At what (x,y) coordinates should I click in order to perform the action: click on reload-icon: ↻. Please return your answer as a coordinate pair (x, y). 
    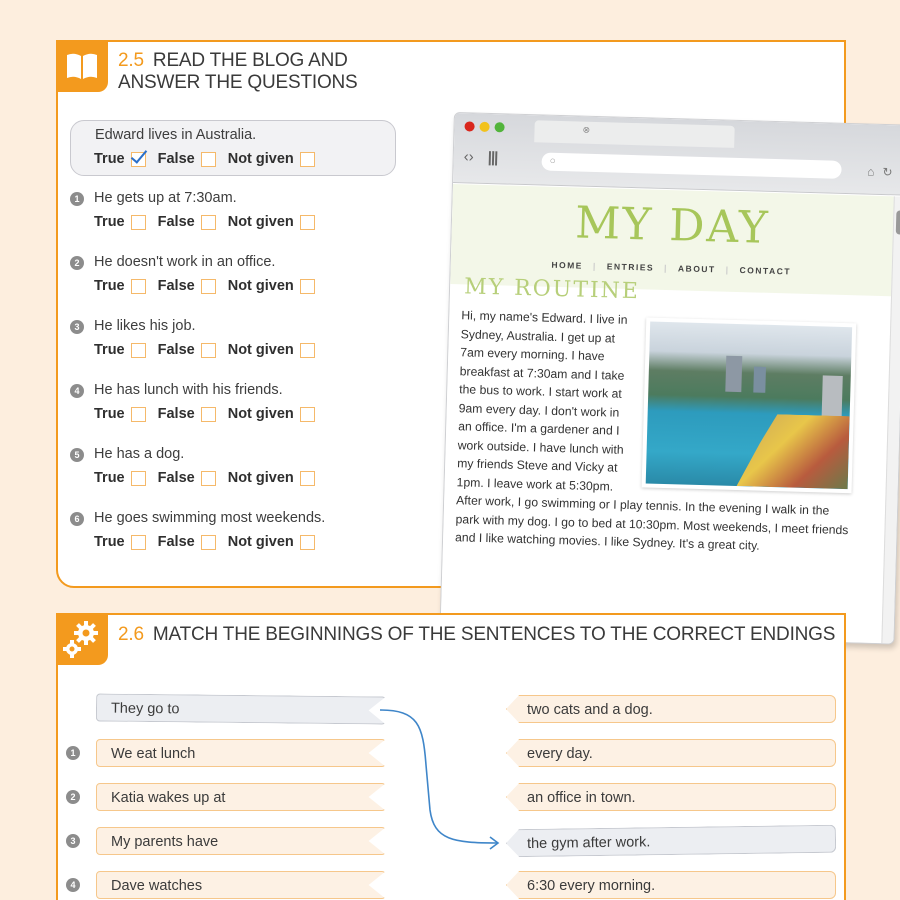
    Looking at the image, I should click on (887, 172).